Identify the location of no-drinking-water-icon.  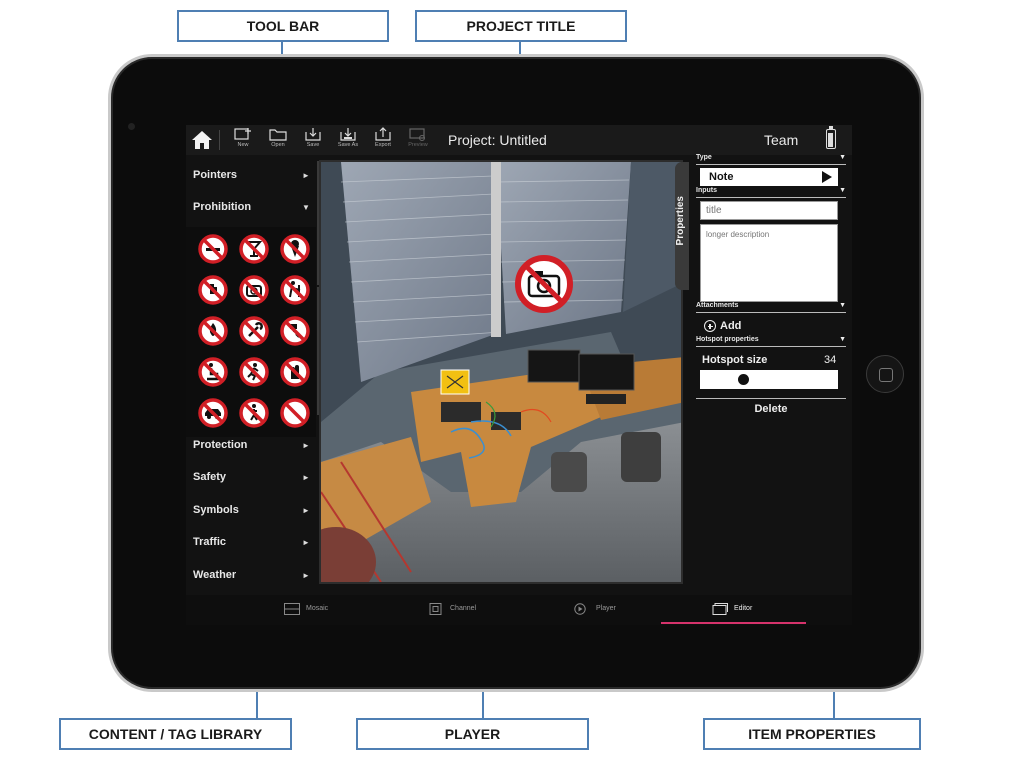
(295, 331).